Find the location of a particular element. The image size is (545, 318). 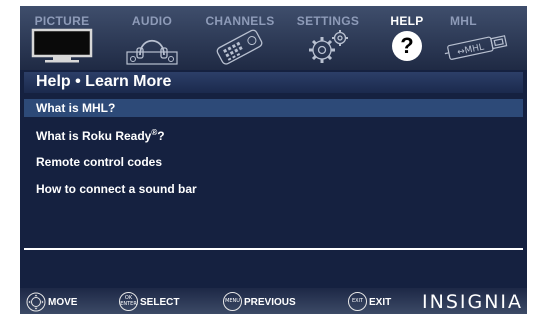

menu-item-label: What is Roku Ready is located at coordinates (94, 136).